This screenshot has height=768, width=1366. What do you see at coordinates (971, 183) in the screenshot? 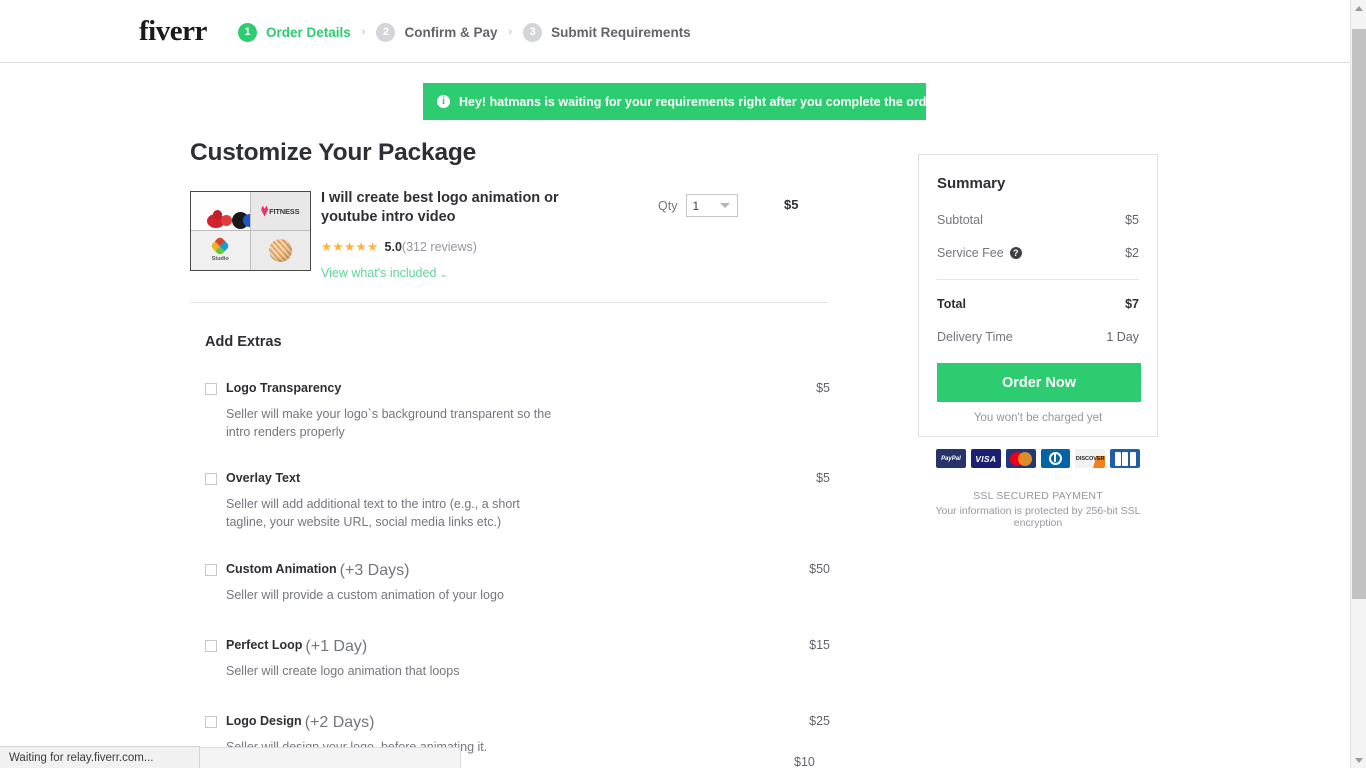
I see `summary-heading: Summary` at bounding box center [971, 183].